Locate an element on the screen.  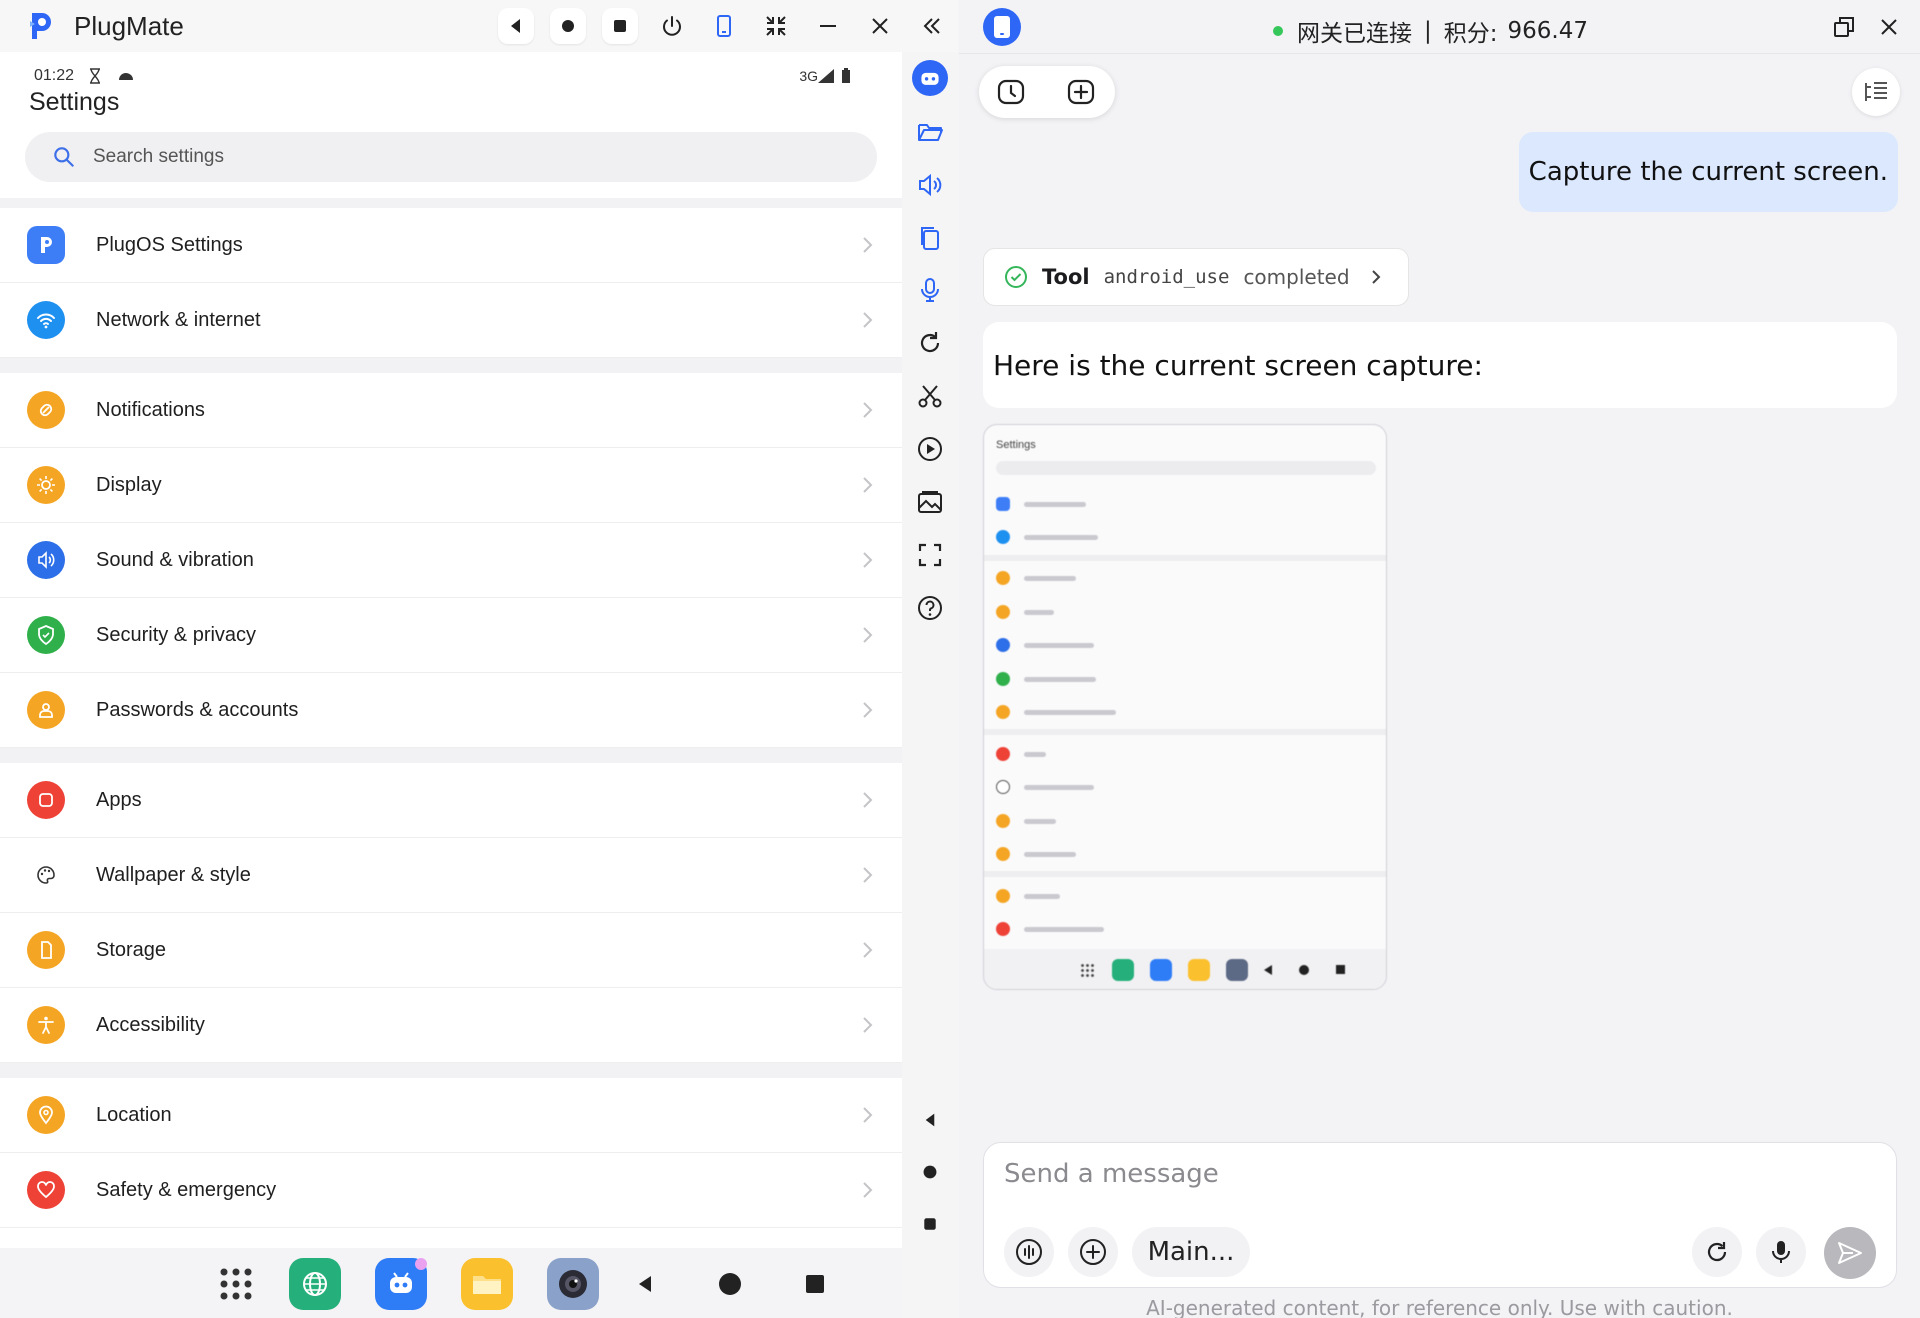
phone-mode-button is located at coordinates (724, 26).